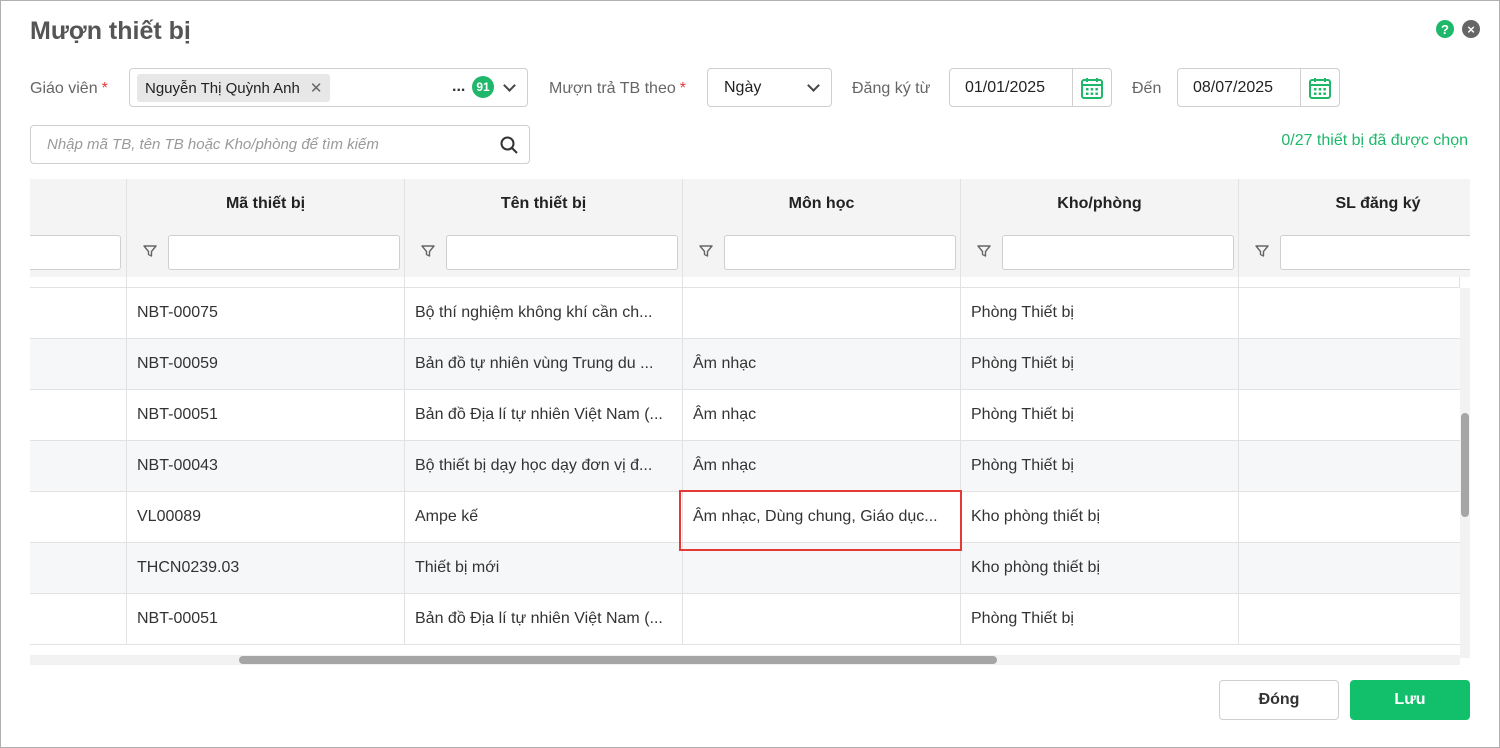 Image resolution: width=1500 pixels, height=748 pixels. Describe the element at coordinates (483, 87) in the screenshot. I see `teacher-count-badge: 91` at that location.